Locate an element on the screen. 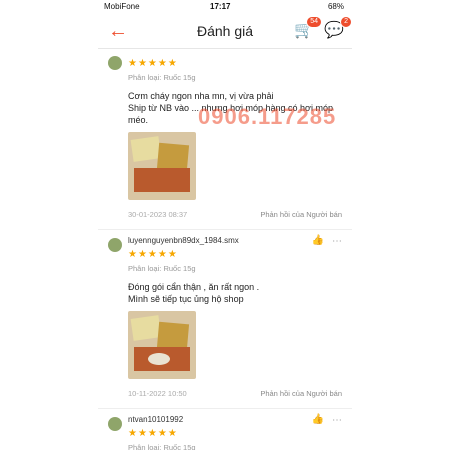 Image resolution: width=450 pixels, height=450 pixels. carrier-label: MobiFone is located at coordinates (122, 6).